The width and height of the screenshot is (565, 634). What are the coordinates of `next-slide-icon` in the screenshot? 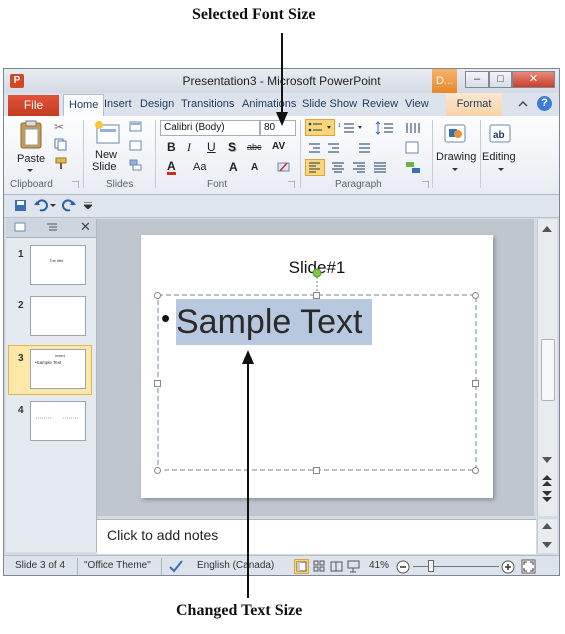 It's located at (547, 497).